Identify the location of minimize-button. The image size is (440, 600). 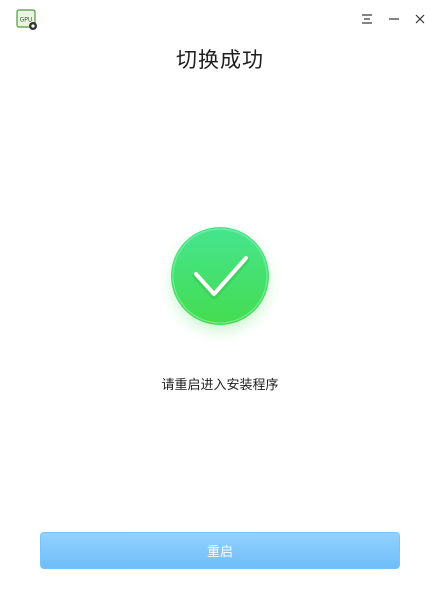
(394, 19).